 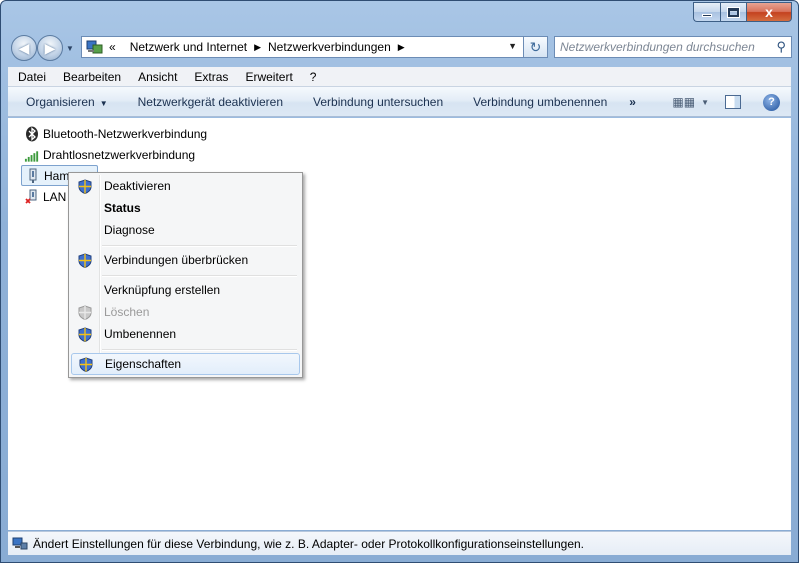 What do you see at coordinates (127, 312) in the screenshot?
I see `menu-item-label: Löschen` at bounding box center [127, 312].